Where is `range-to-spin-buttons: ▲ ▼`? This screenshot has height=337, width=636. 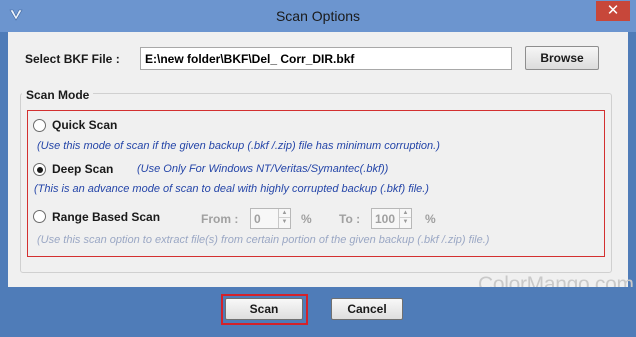 range-to-spin-buttons: ▲ ▼ is located at coordinates (405, 218).